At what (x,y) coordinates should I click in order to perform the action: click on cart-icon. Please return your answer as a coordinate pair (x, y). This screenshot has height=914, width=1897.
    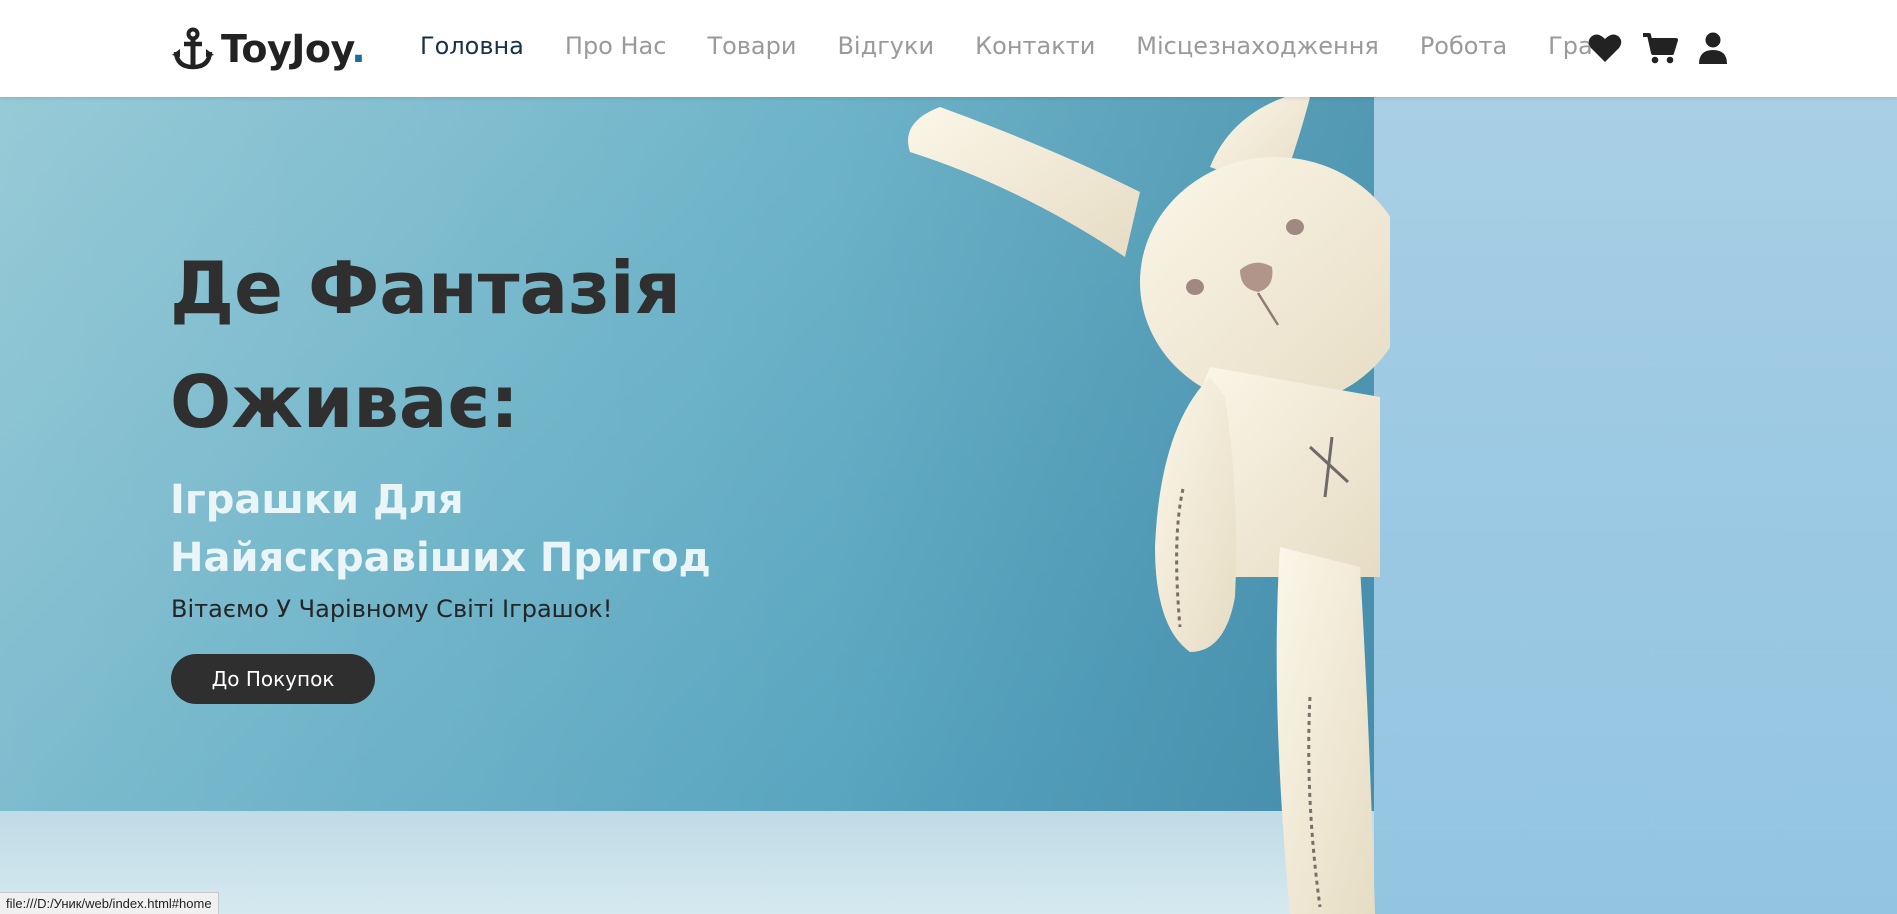
    Looking at the image, I should click on (1660, 48).